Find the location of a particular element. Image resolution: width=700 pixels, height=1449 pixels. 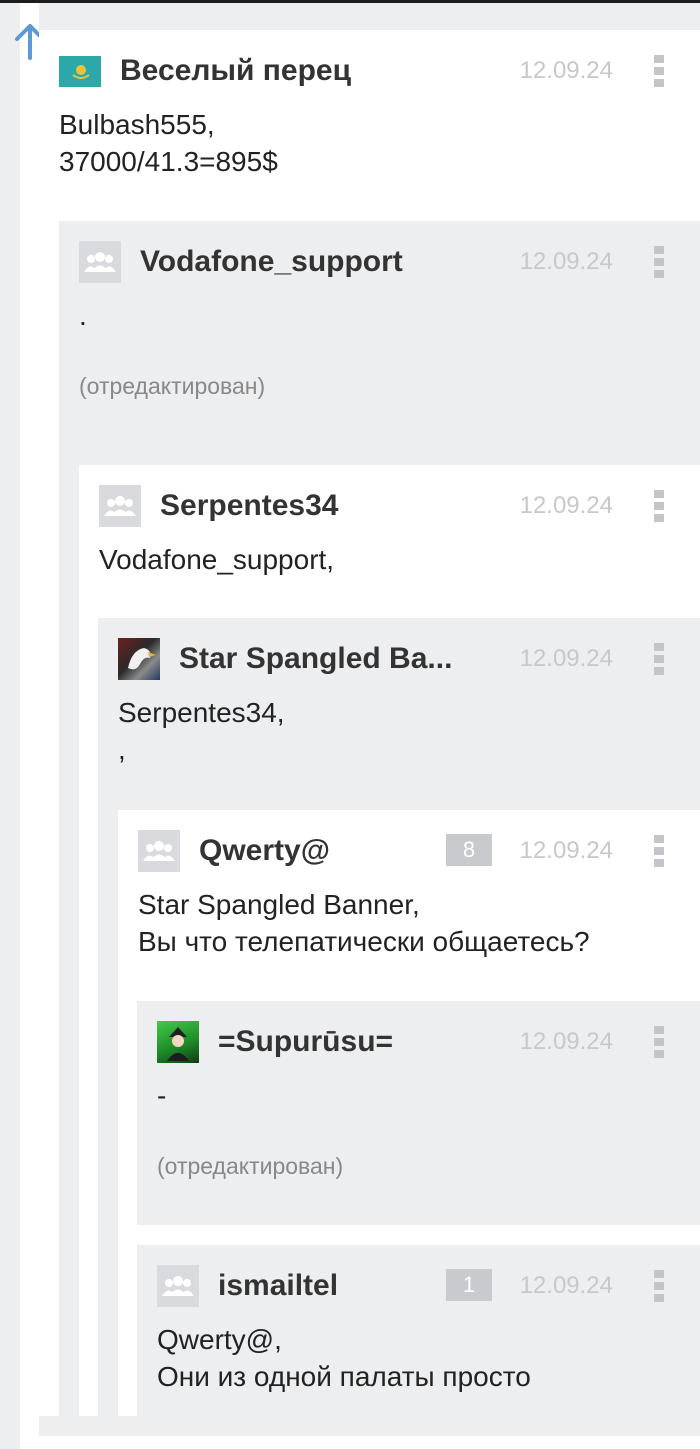

comment-text: Vodafone_support, is located at coordinates (217, 559).